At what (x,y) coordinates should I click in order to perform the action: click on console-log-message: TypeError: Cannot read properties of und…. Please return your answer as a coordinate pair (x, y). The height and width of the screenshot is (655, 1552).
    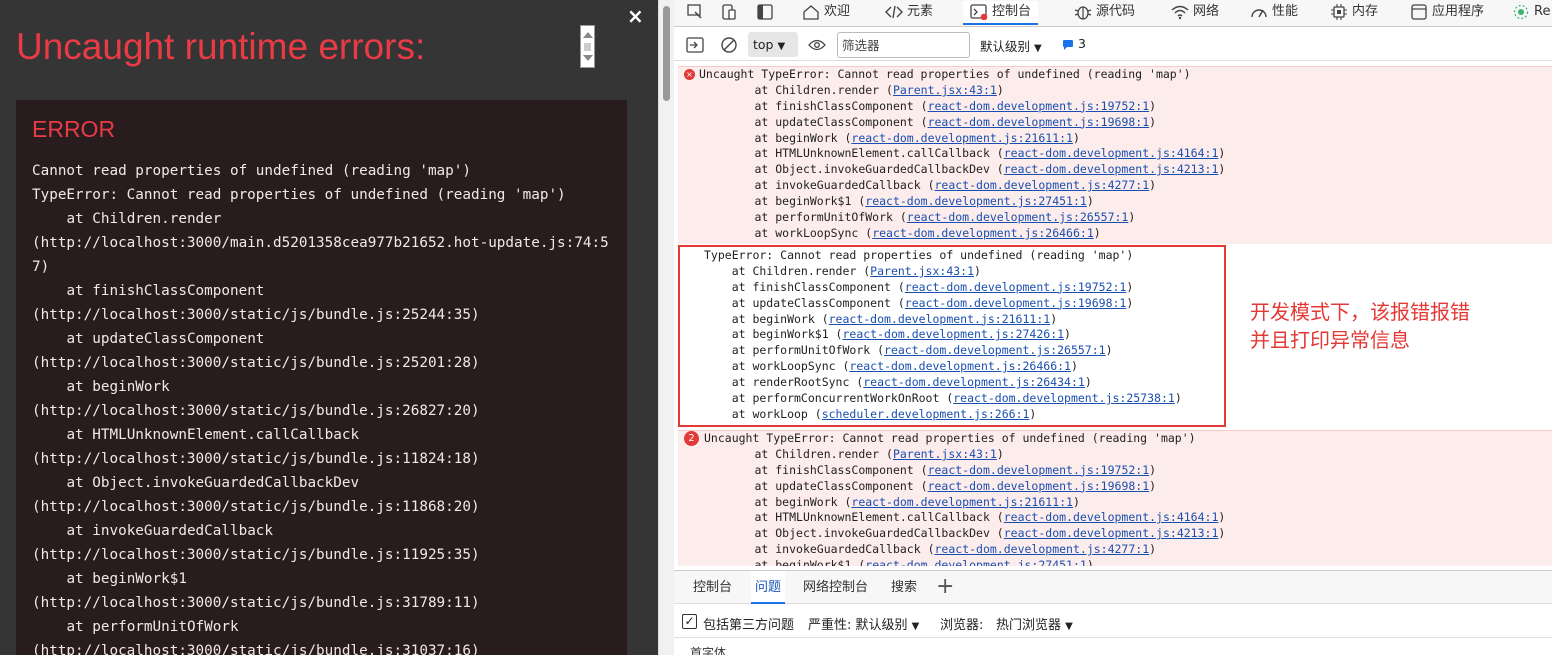
    Looking at the image, I should click on (964, 338).